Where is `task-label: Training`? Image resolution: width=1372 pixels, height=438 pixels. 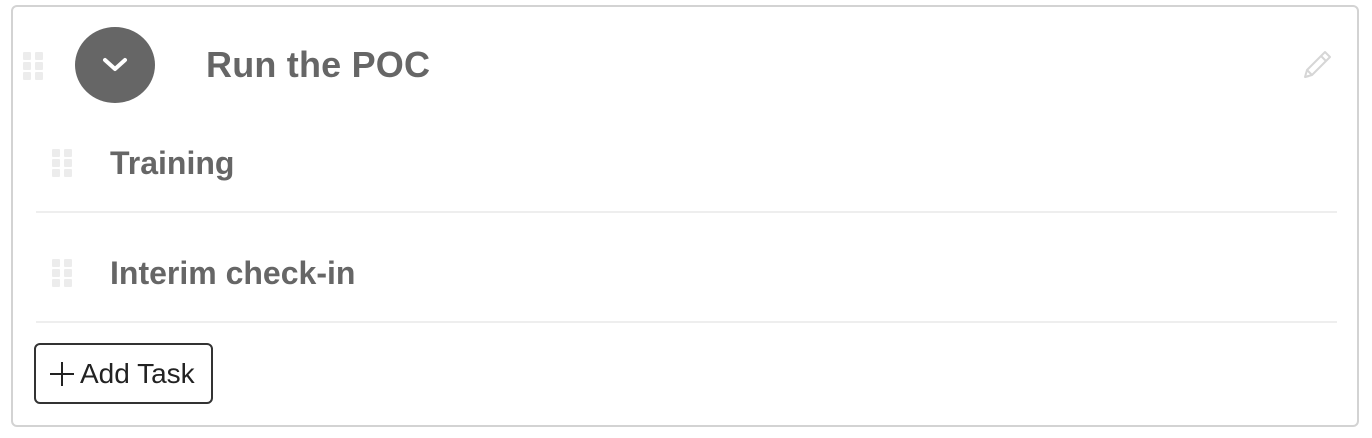
task-label: Training is located at coordinates (172, 163).